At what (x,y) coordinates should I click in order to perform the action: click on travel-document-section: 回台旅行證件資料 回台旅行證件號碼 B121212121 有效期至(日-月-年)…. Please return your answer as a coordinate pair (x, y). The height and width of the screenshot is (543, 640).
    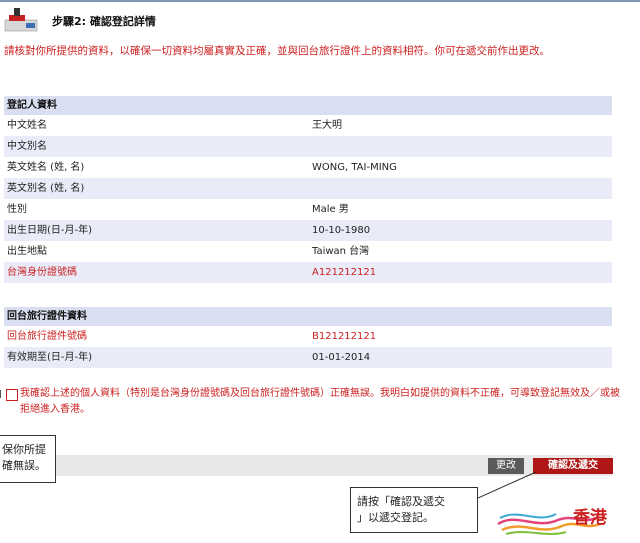
    Looking at the image, I should click on (308, 337).